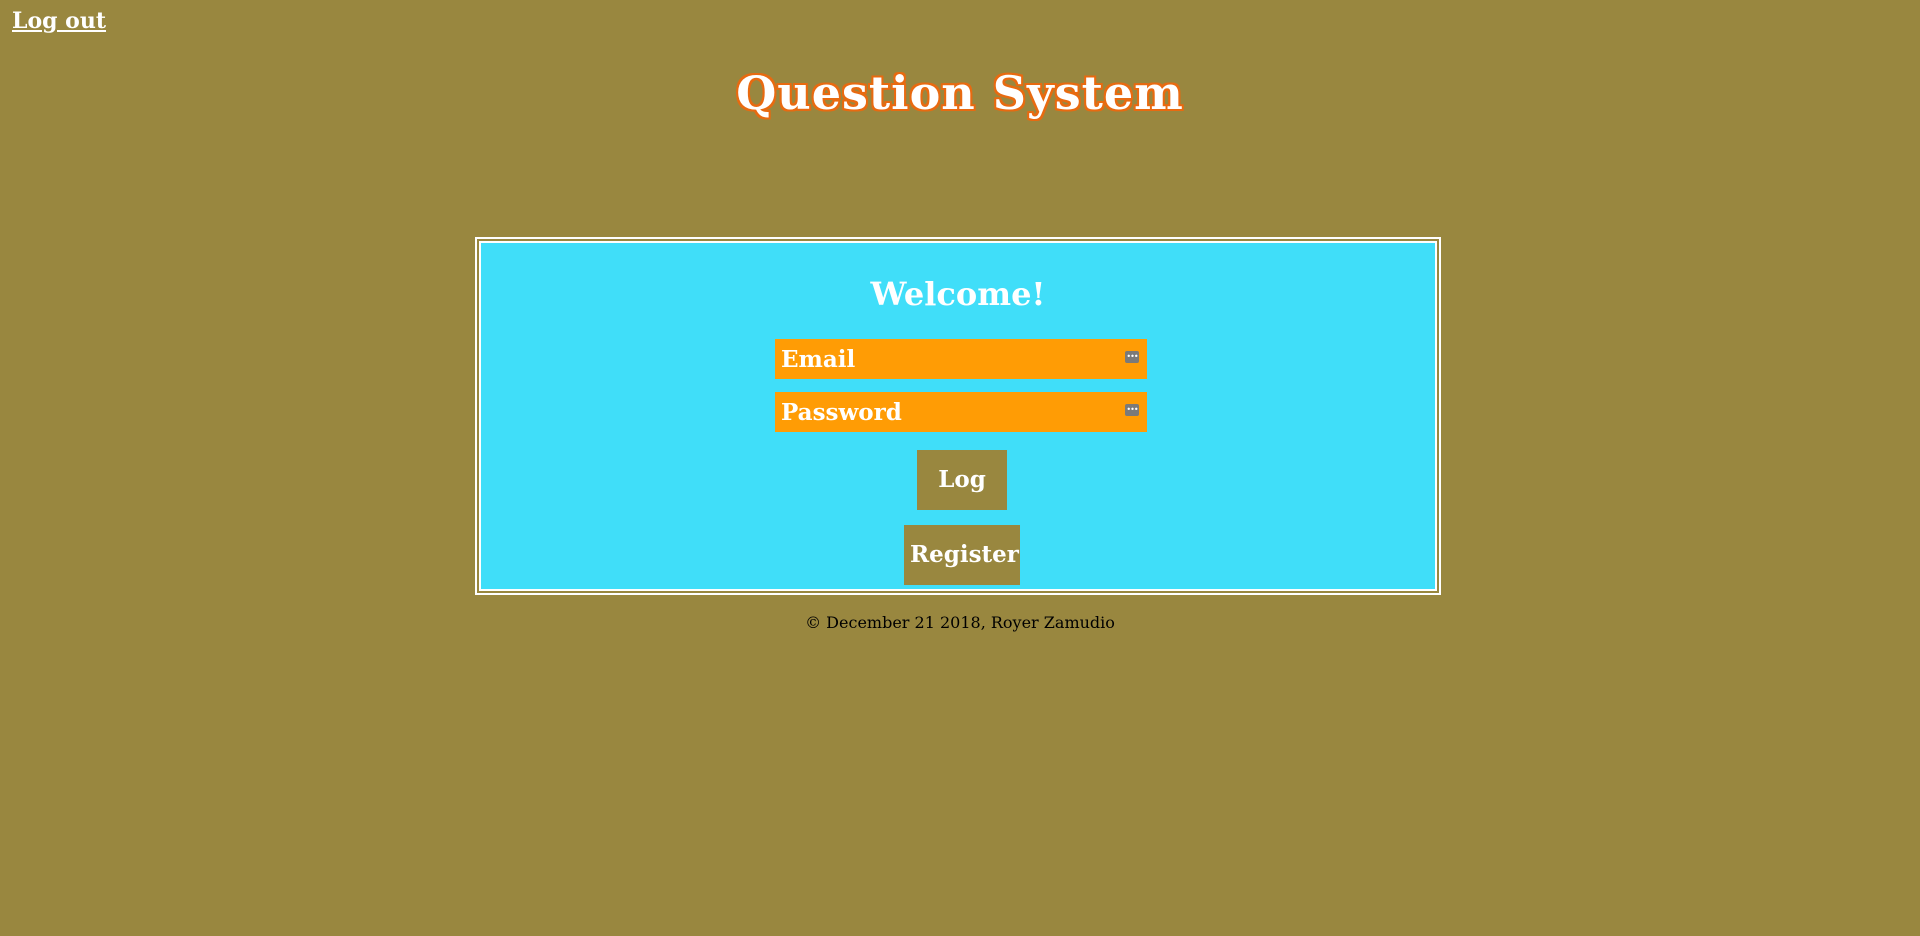  I want to click on password-input, so click(961, 412).